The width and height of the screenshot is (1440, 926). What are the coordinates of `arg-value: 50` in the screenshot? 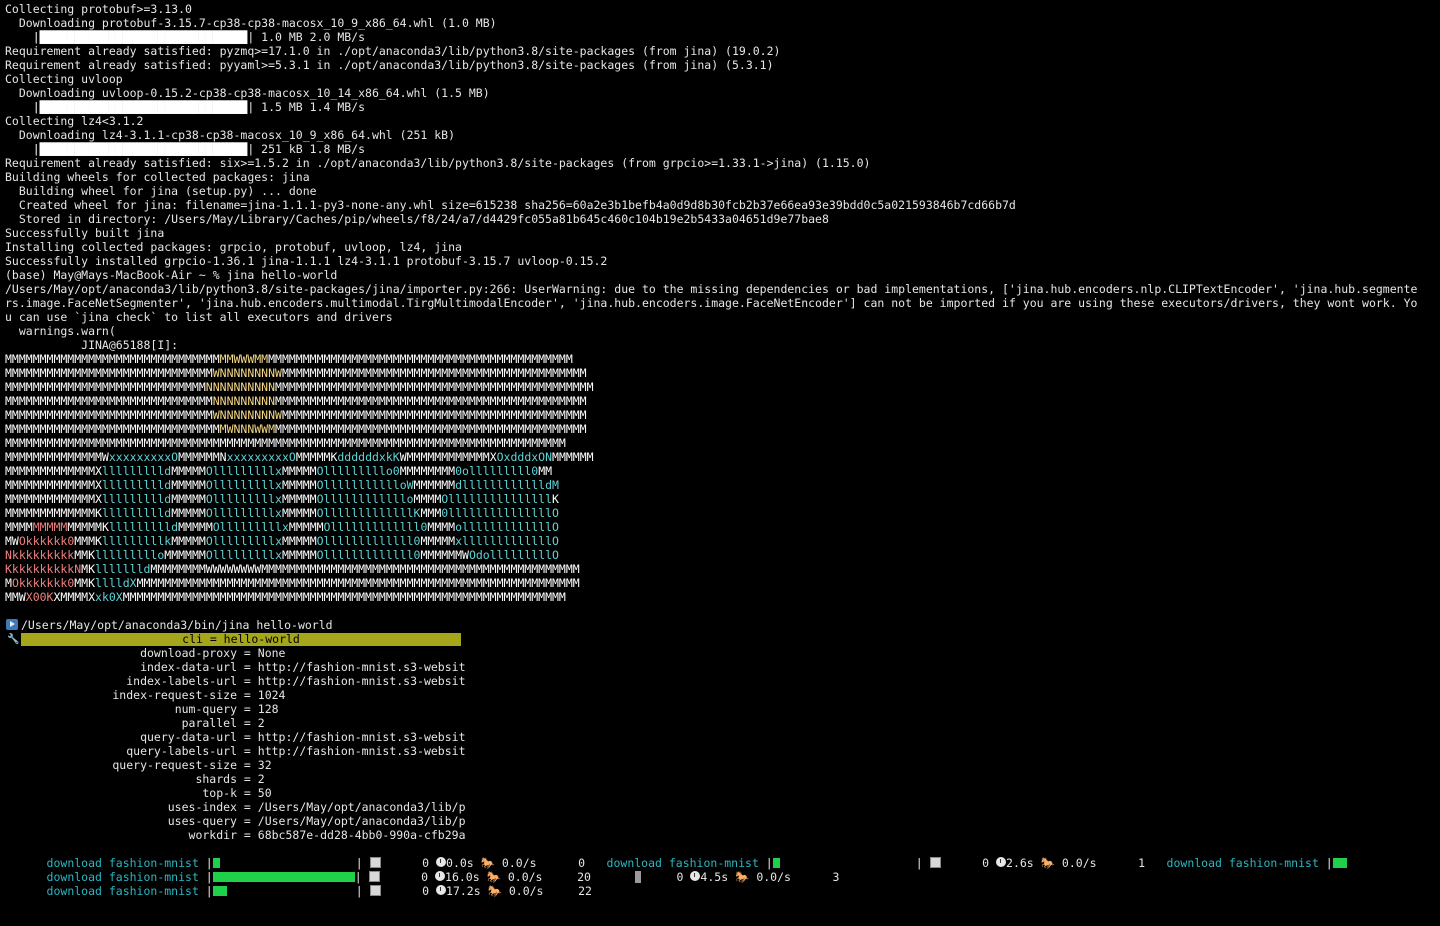 It's located at (264, 793).